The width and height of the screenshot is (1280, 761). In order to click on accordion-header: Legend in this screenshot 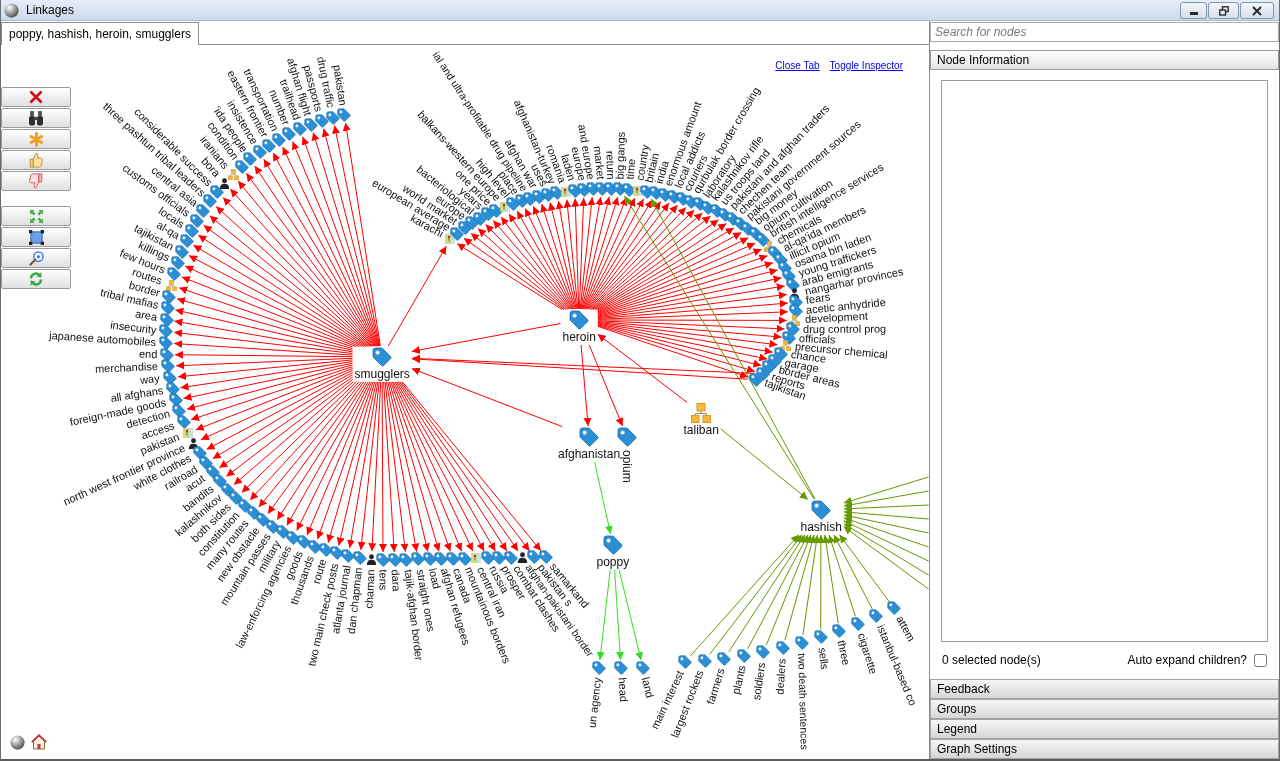, I will do `click(1104, 729)`.